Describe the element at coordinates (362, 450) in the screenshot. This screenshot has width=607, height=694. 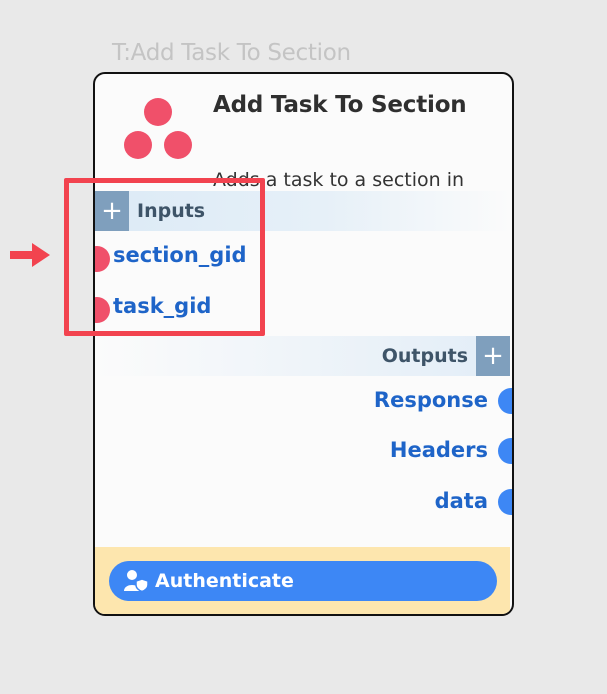
I see `output-port-headers: Headers` at that location.